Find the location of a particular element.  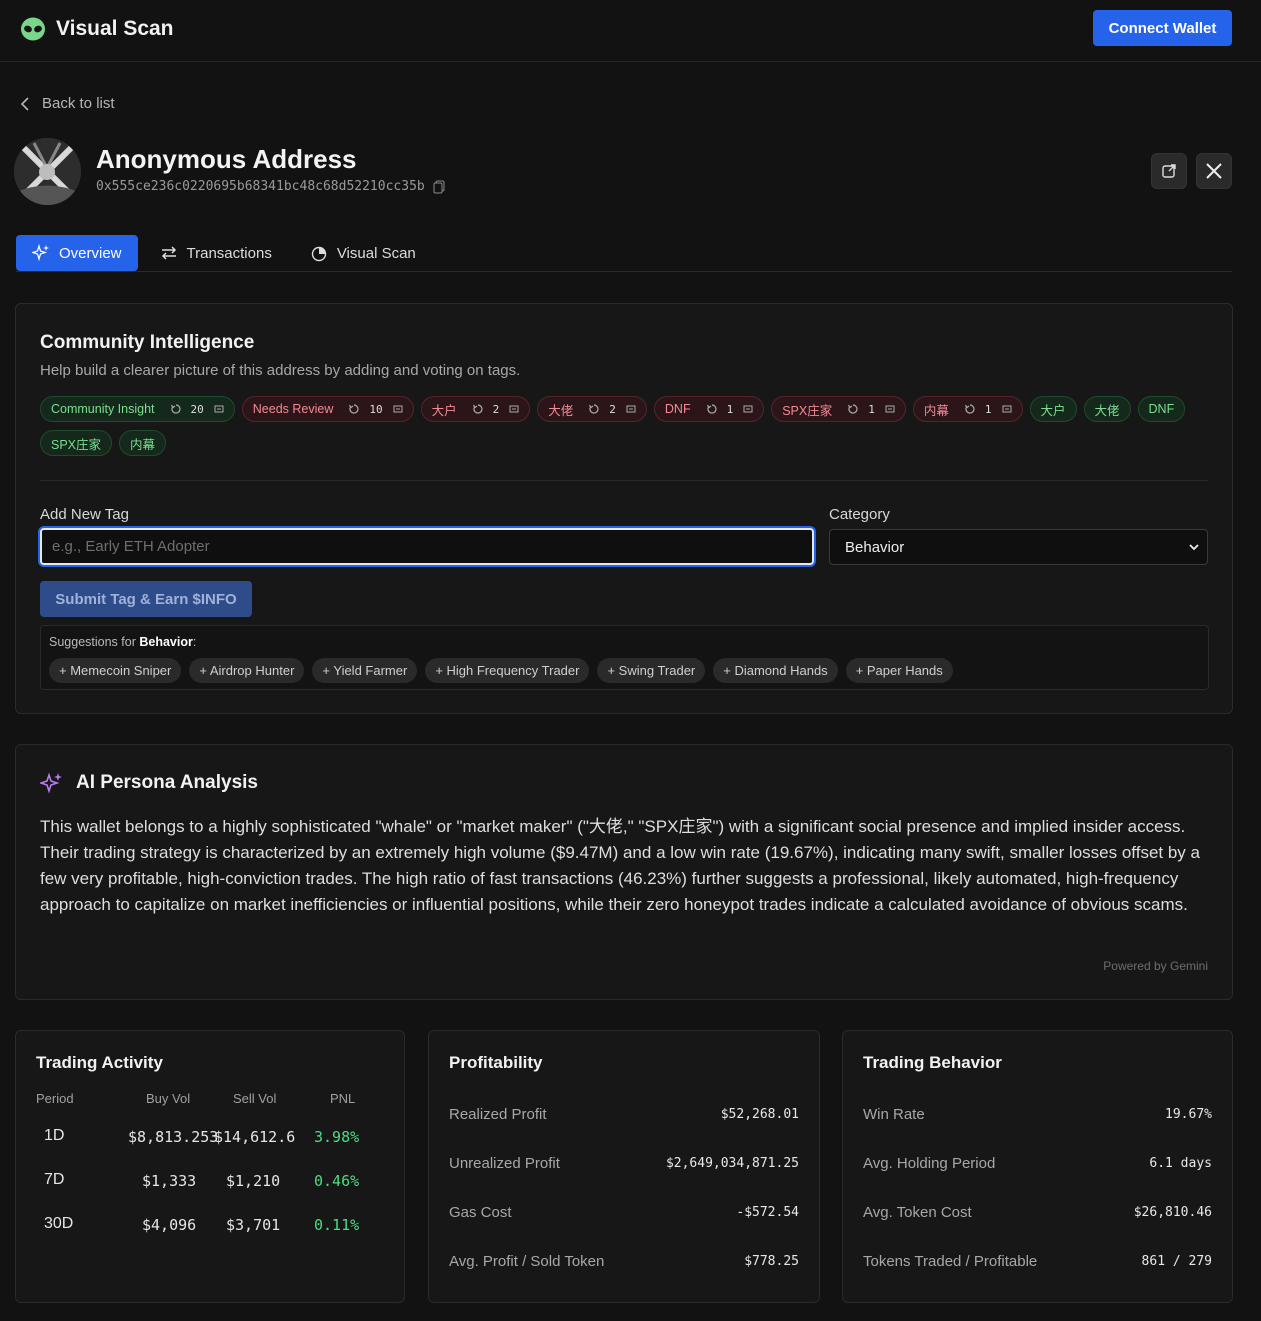

row-sell-vol: $14,612.6 is located at coordinates (255, 1137).